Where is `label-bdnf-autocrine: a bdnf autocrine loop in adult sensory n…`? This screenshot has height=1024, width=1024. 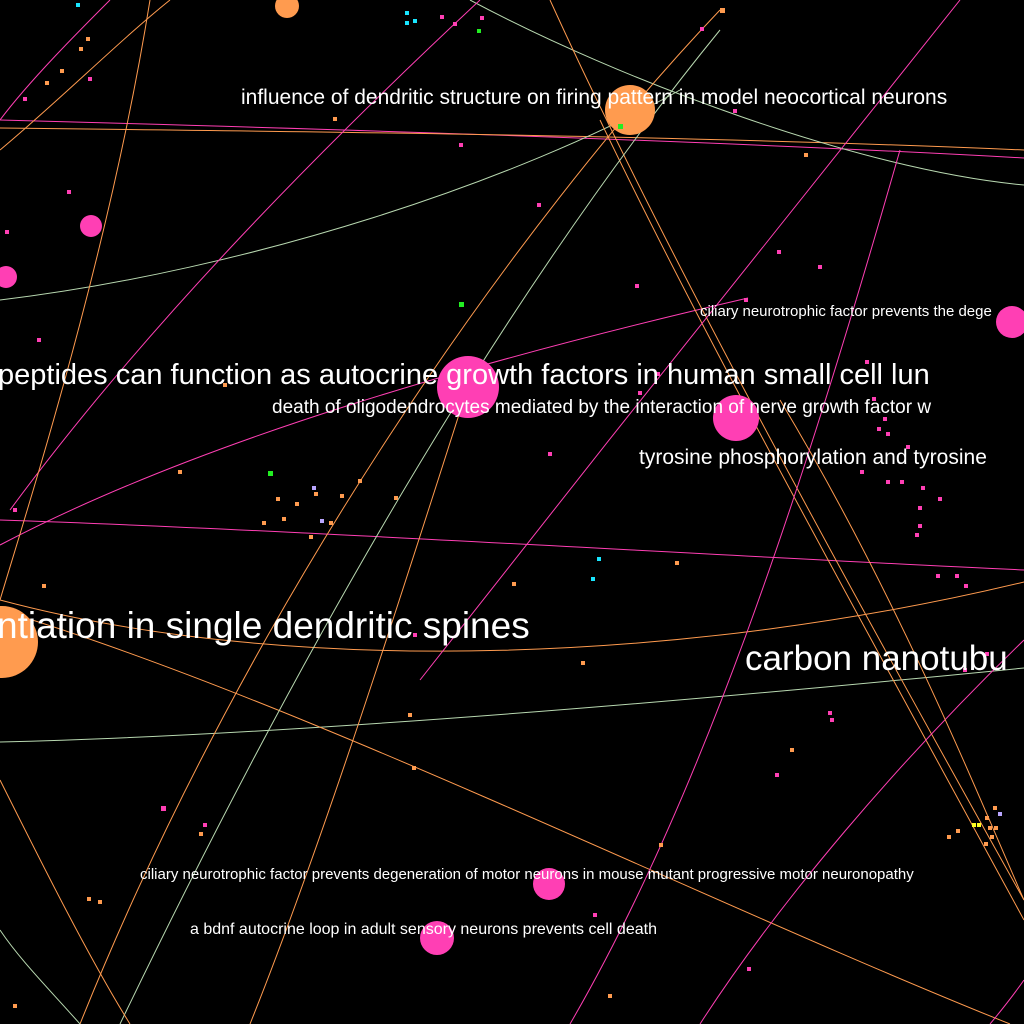 label-bdnf-autocrine: a bdnf autocrine loop in adult sensory n… is located at coordinates (423, 929).